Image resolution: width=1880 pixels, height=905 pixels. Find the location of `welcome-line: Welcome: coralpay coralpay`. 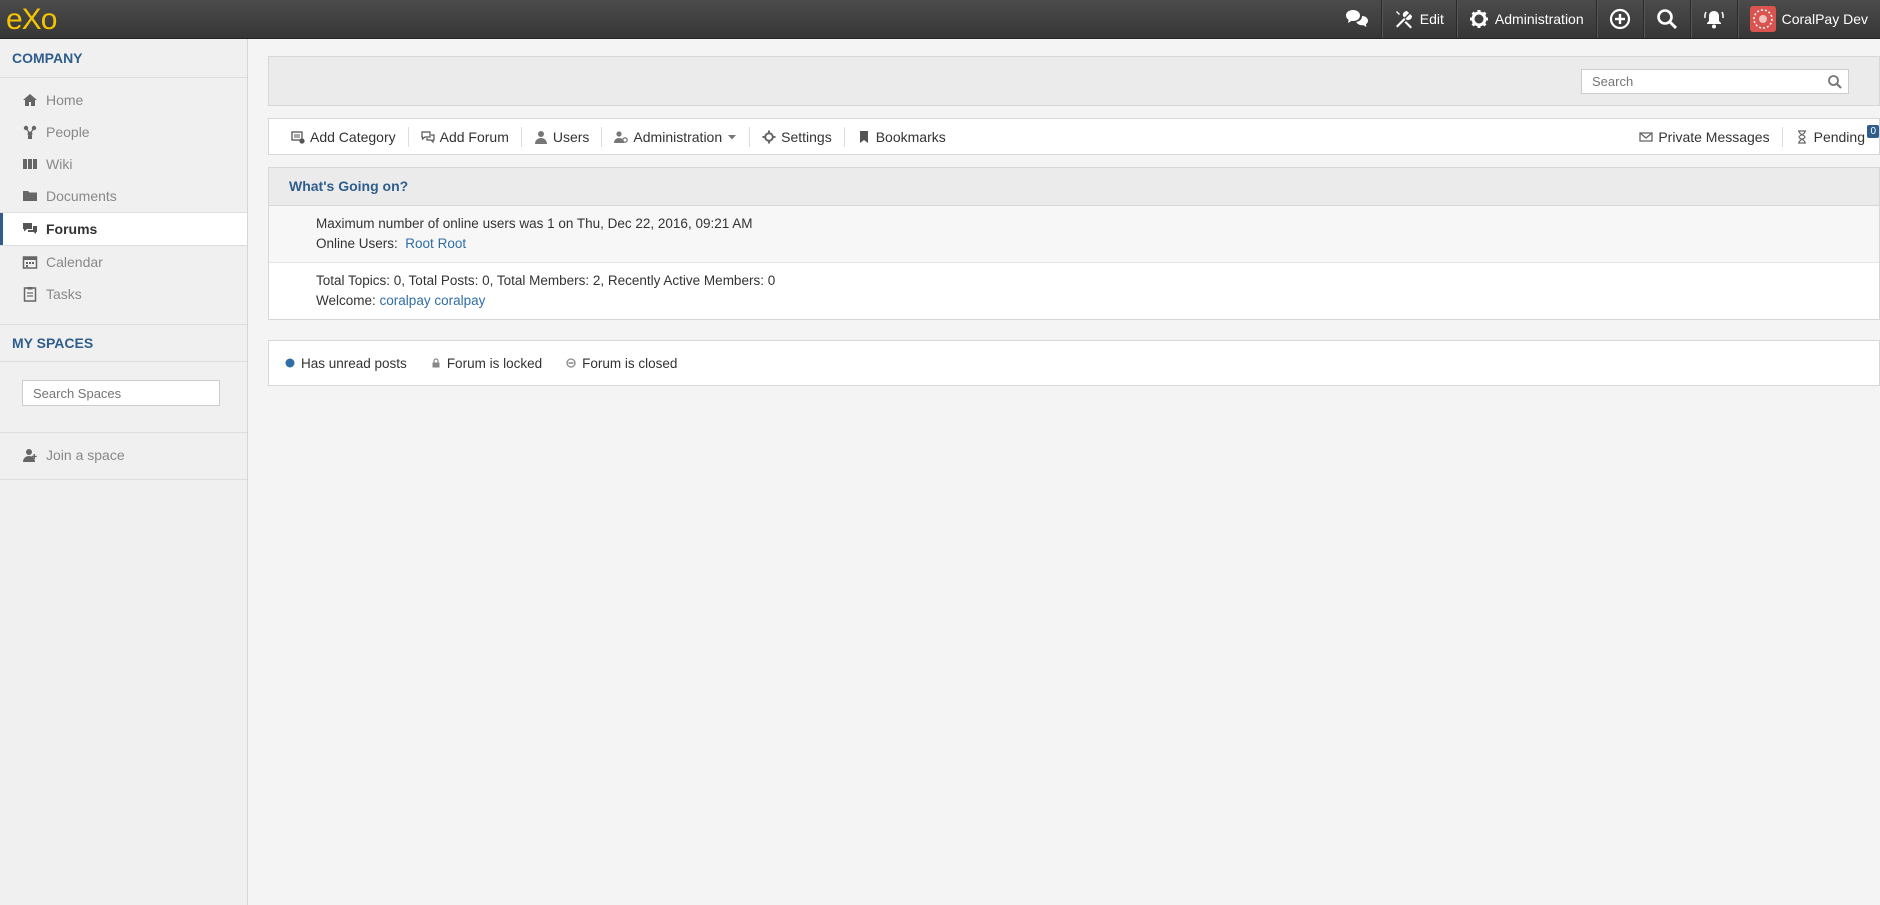

welcome-line: Welcome: coralpay coralpay is located at coordinates (1097, 301).